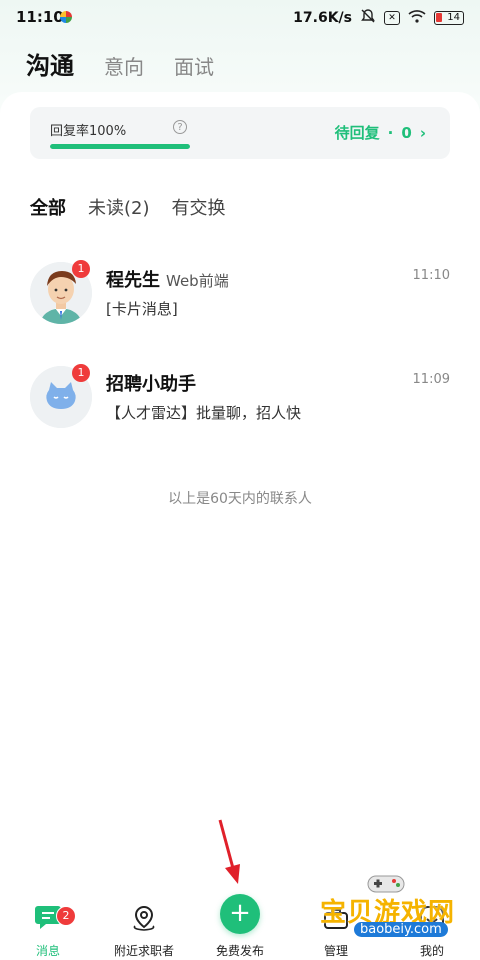 The height and width of the screenshot is (960, 480). I want to click on reply-rate-card: 回复率100% ? 待回复 · 0 ›, so click(240, 133).